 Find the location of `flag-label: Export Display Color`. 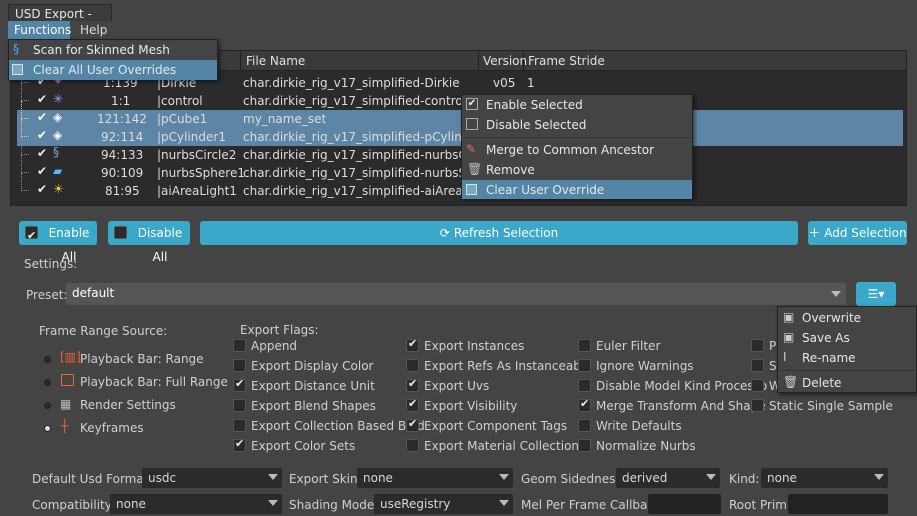

flag-label: Export Display Color is located at coordinates (312, 366).